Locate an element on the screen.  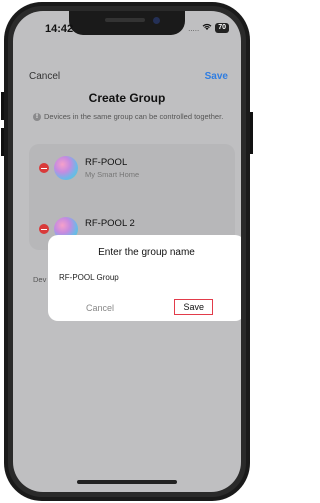
power-button is located at coordinates (251, 133).